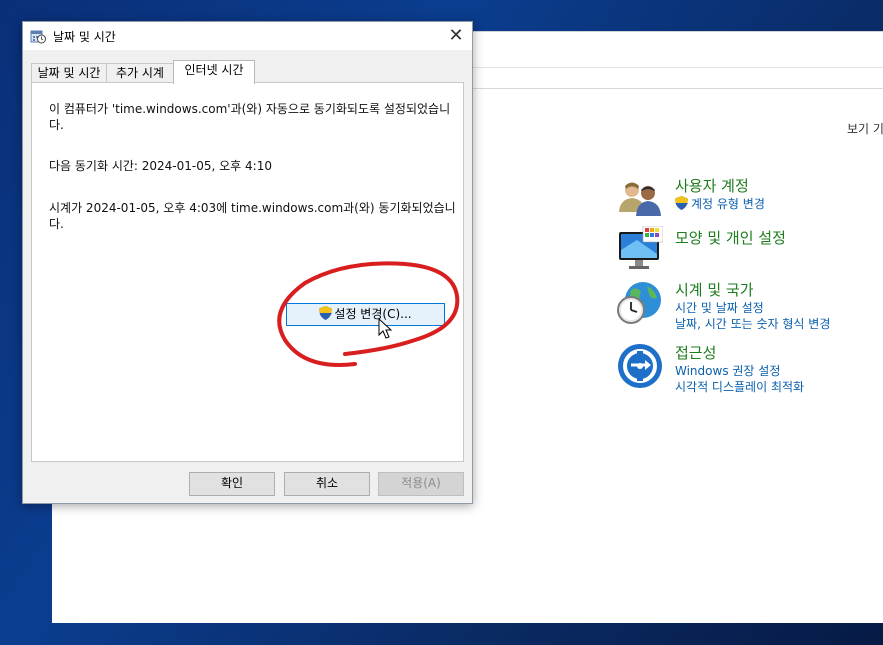  Describe the element at coordinates (84, 37) in the screenshot. I see `dialog-title: 날짜 및 시간` at that location.